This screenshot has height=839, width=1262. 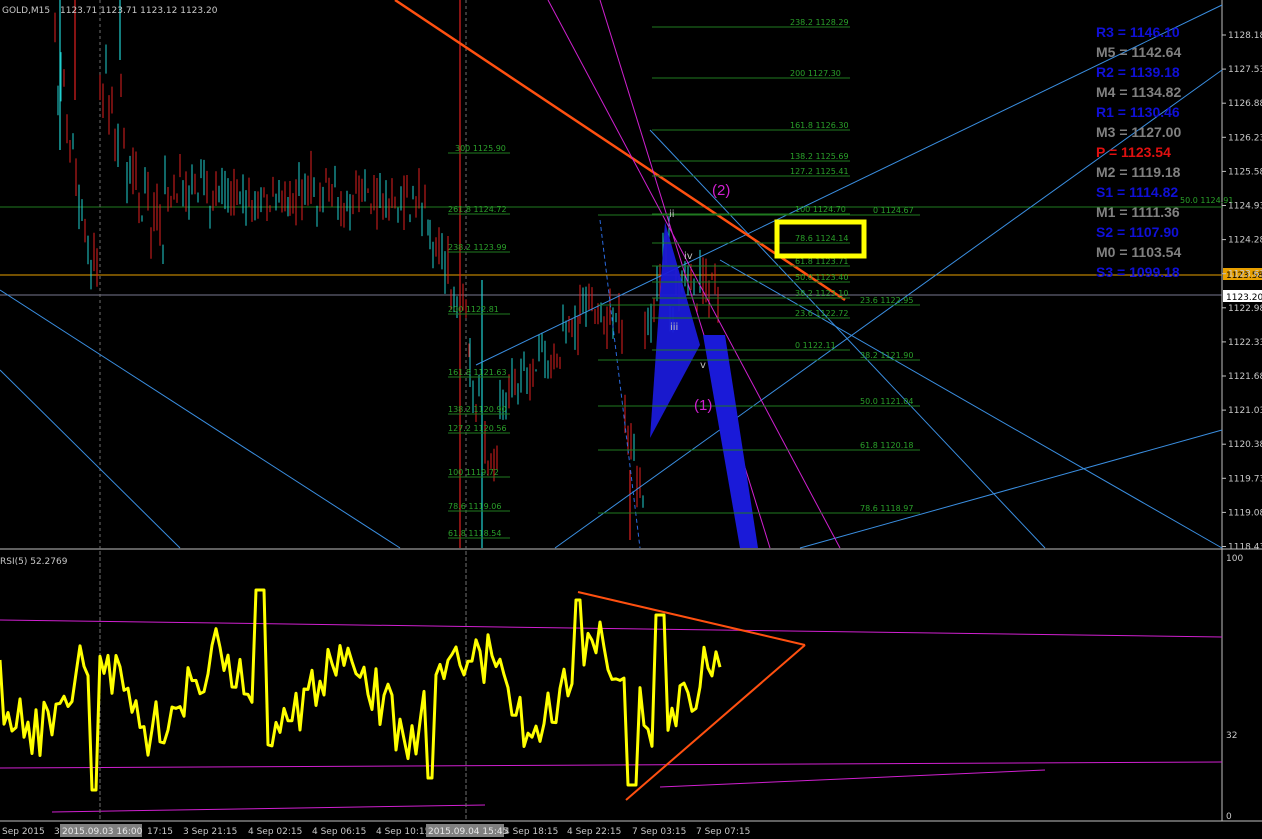 I want to click on pivot-label: M0 = 1103.54, so click(x=1138, y=252).